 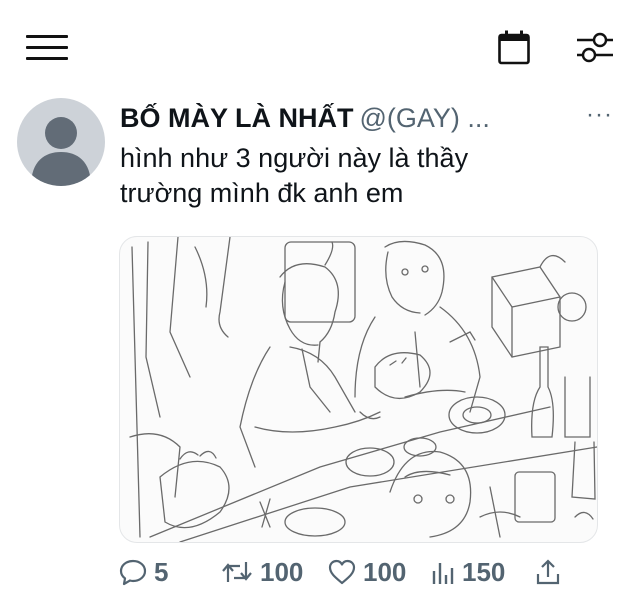 I want to click on sliders-icon, so click(x=595, y=47).